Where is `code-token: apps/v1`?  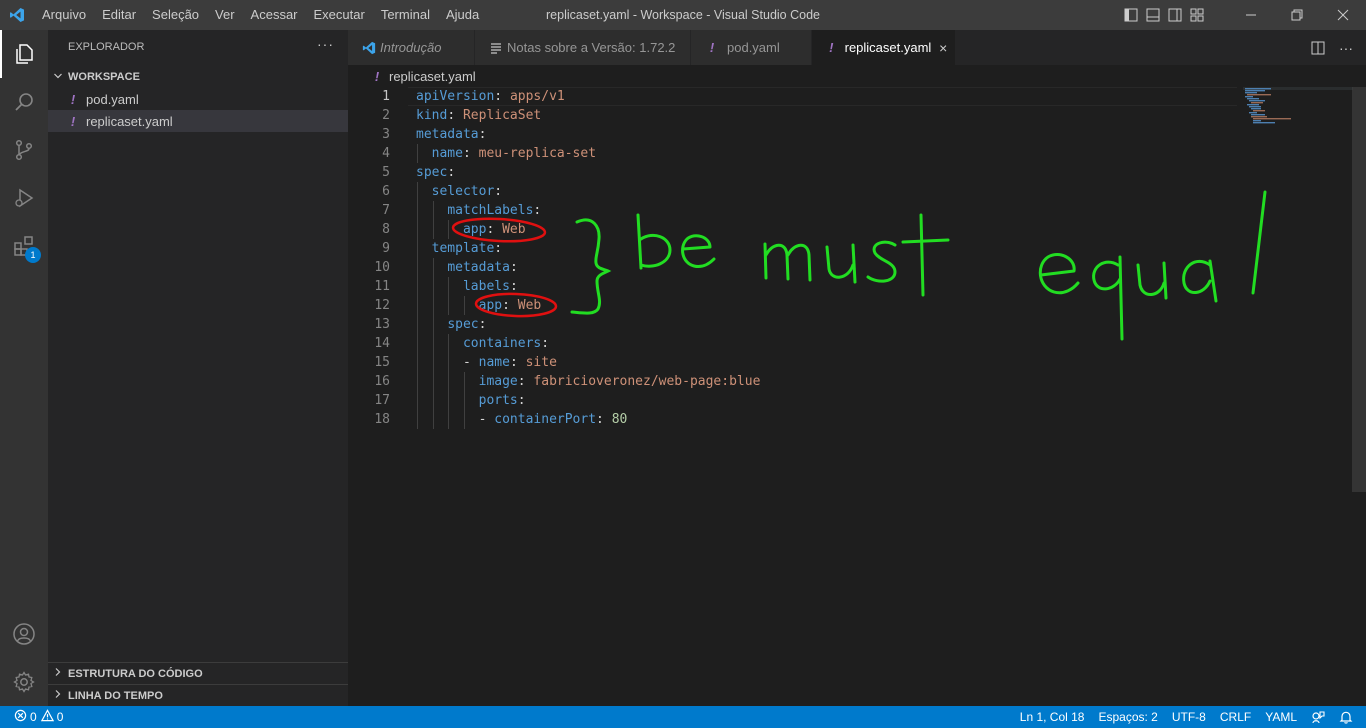 code-token: apps/v1 is located at coordinates (537, 96).